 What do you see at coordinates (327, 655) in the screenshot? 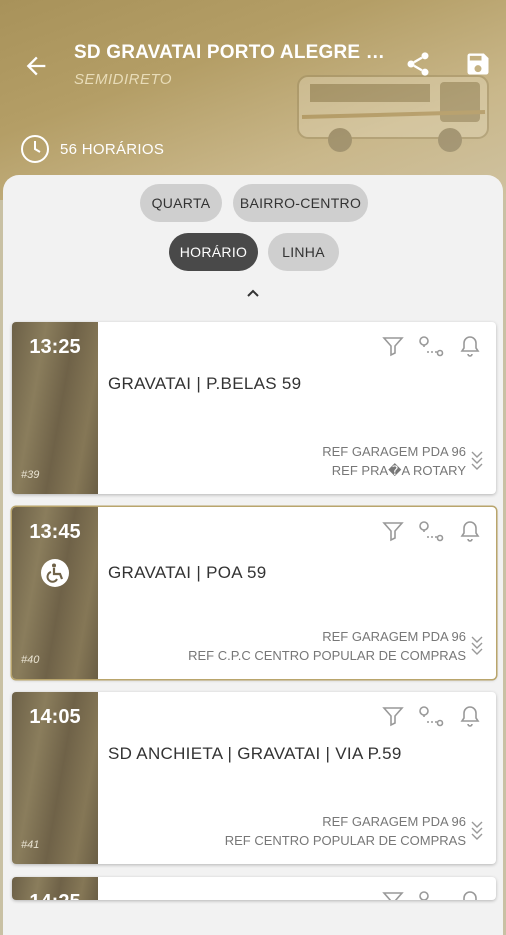
I see `trip-ref-destination: REF C.P.C CENTRO POPULAR DE COMPRAS` at bounding box center [327, 655].